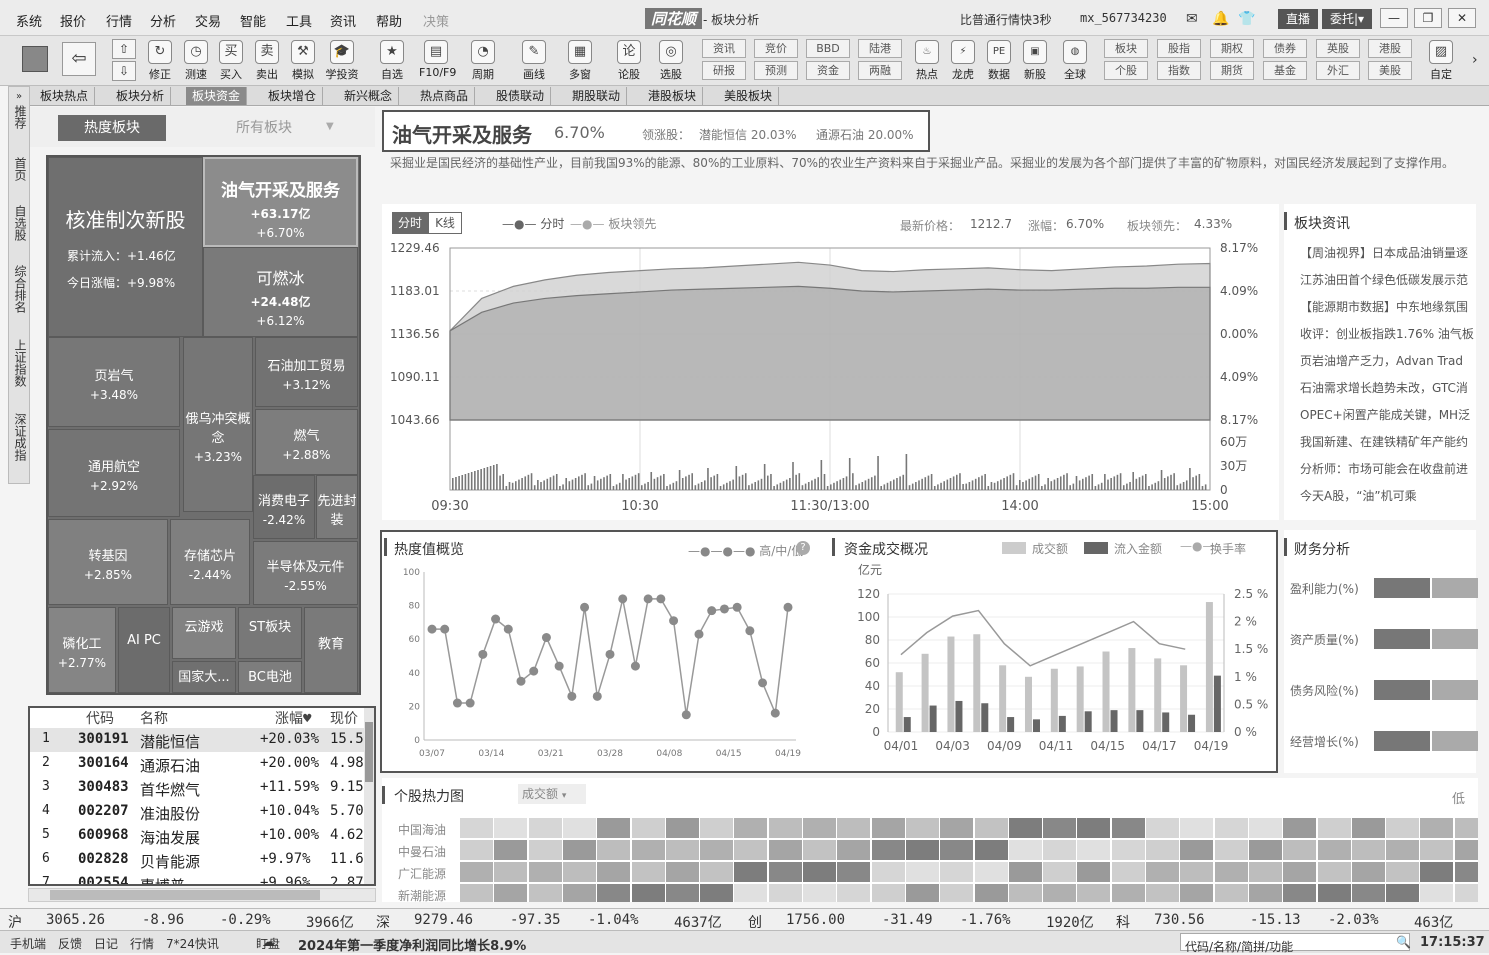 This screenshot has width=1489, height=955. I want to click on news-item: 今天A股，“油”机可乘, so click(1358, 495).